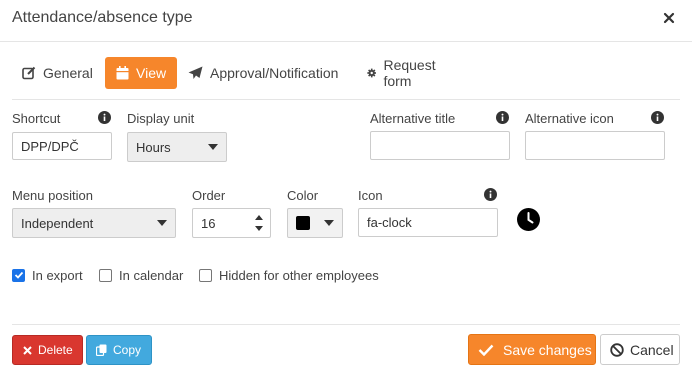  I want to click on footer-divider, so click(346, 324).